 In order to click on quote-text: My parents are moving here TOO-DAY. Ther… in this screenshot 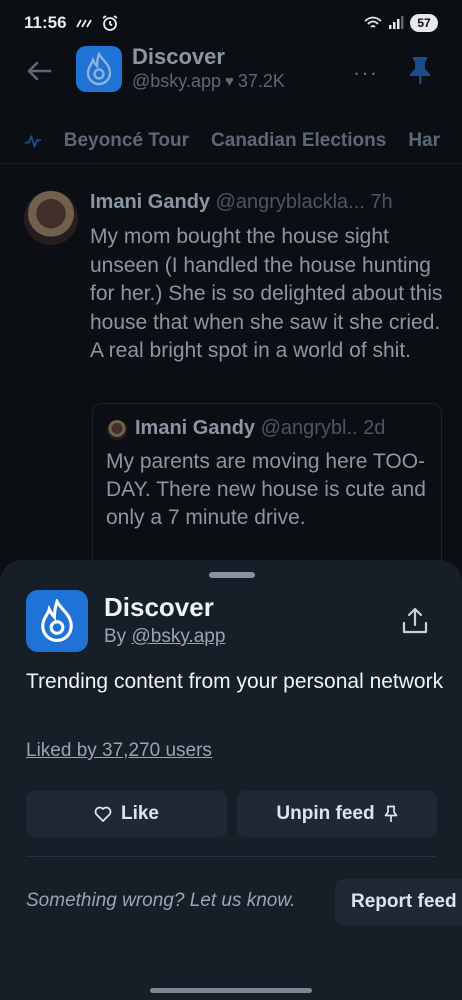, I will do `click(266, 489)`.